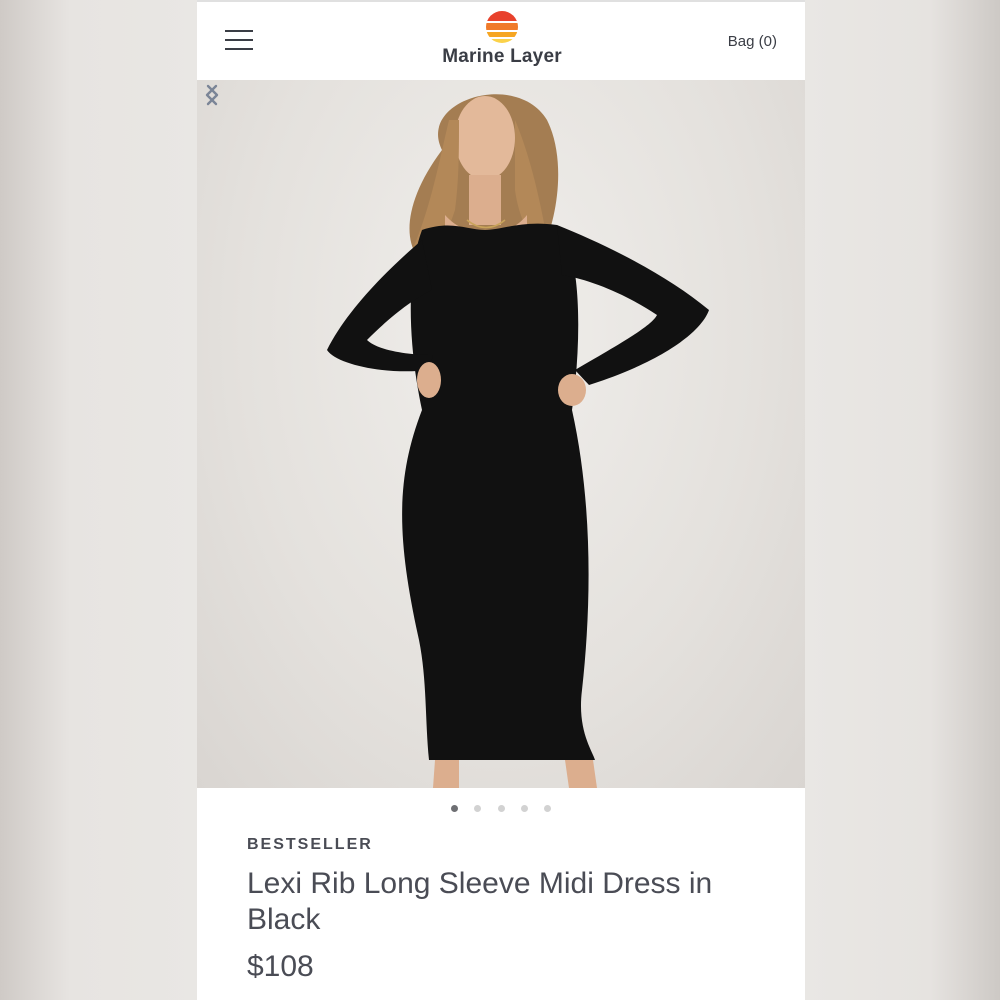  I want to click on carousel-pagination, so click(501, 807).